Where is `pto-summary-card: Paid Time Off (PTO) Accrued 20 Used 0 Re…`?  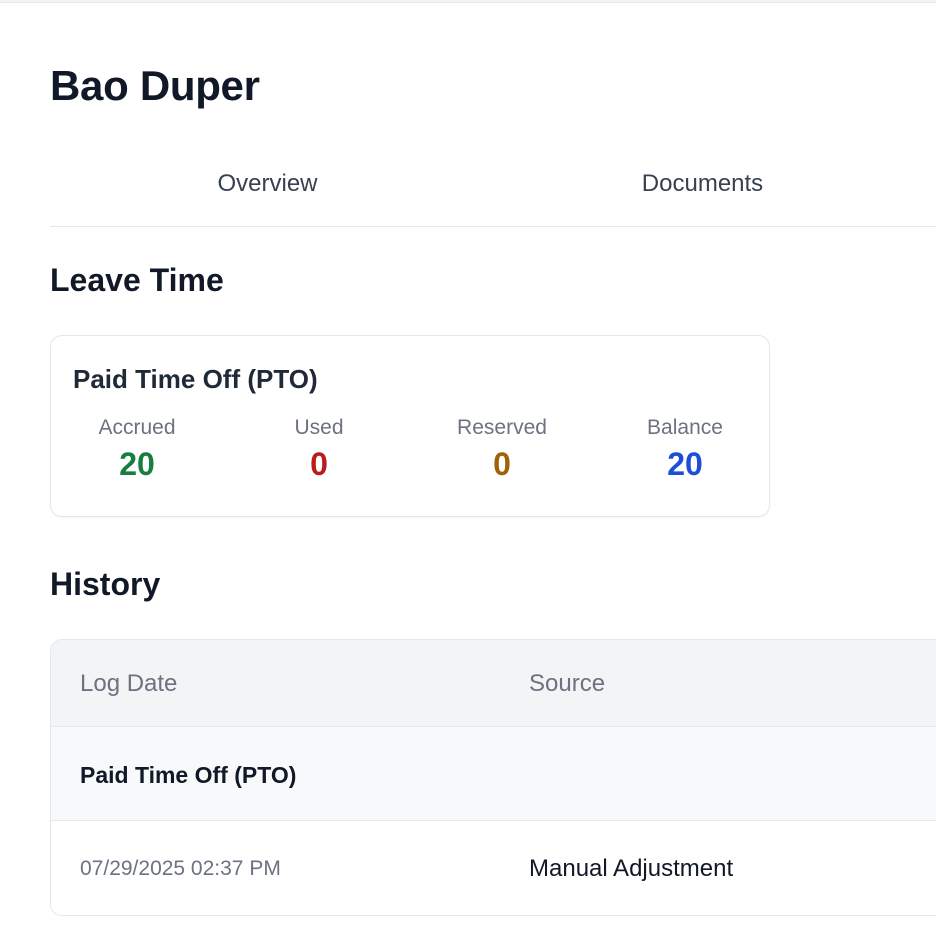 pto-summary-card: Paid Time Off (PTO) Accrued 20 Used 0 Re… is located at coordinates (410, 426).